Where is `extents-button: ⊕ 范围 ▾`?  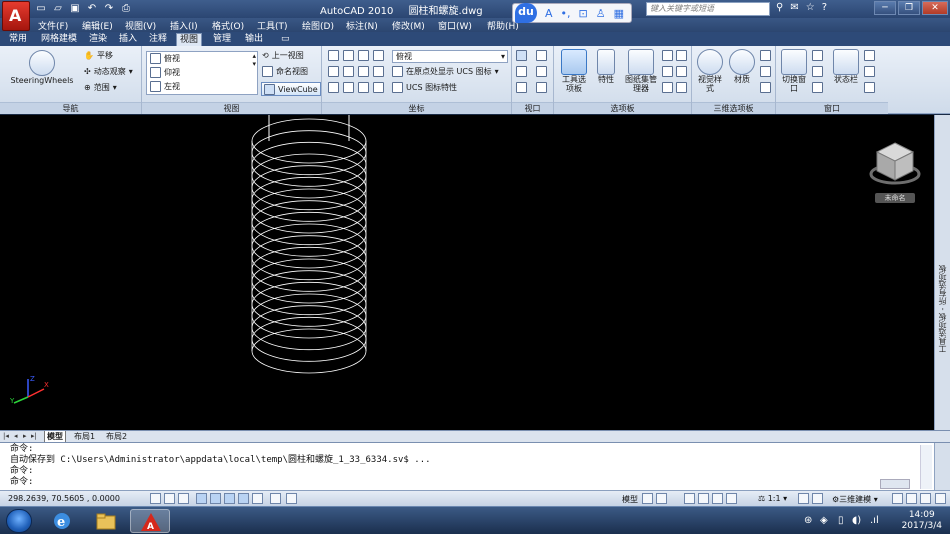 extents-button: ⊕ 范围 ▾ is located at coordinates (100, 87).